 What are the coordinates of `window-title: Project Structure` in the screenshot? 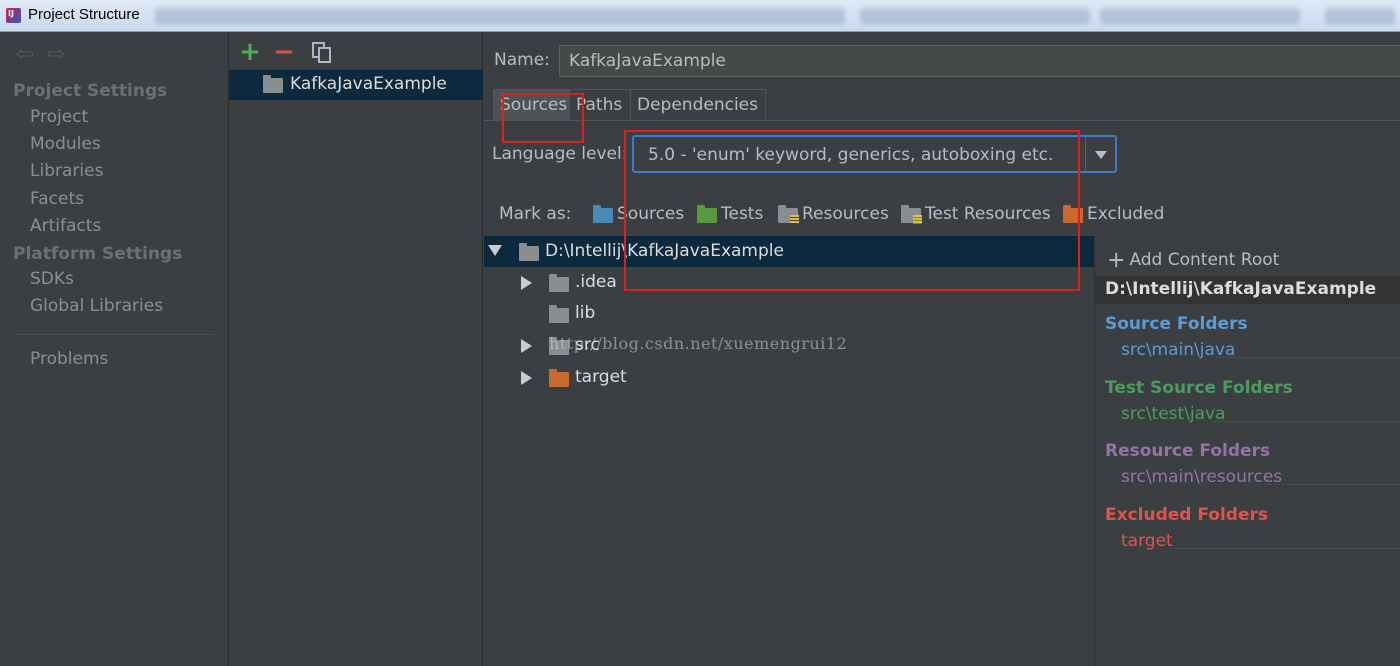 It's located at (84, 14).